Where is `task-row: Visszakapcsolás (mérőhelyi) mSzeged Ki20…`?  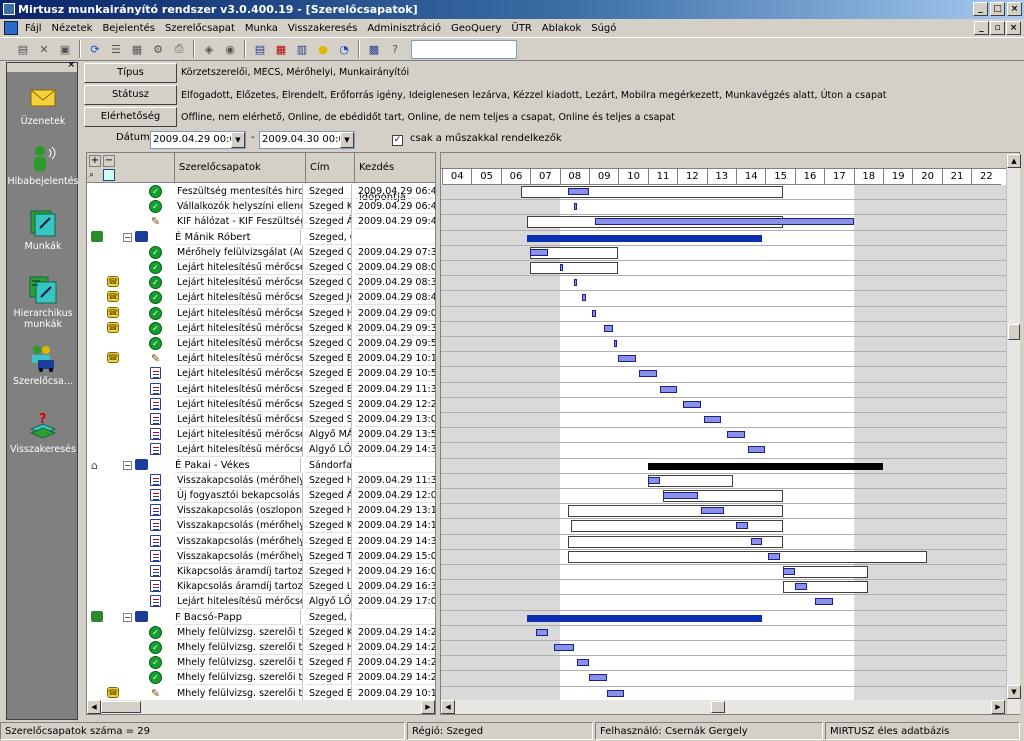 task-row: Visszakapcsolás (mérőhelyi) mSzeged Ki20… is located at coordinates (261, 526).